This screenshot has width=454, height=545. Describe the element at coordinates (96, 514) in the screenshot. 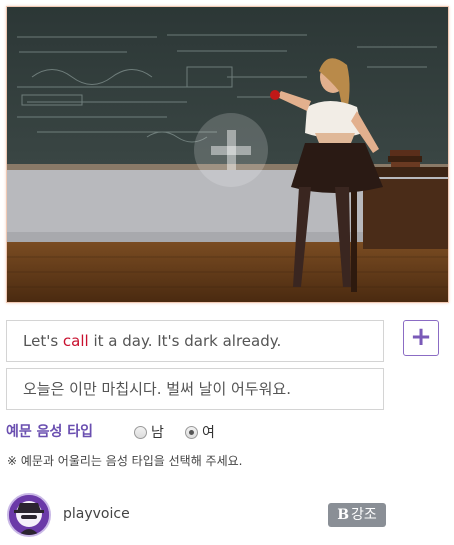

I see `author-name: playvoice` at that location.